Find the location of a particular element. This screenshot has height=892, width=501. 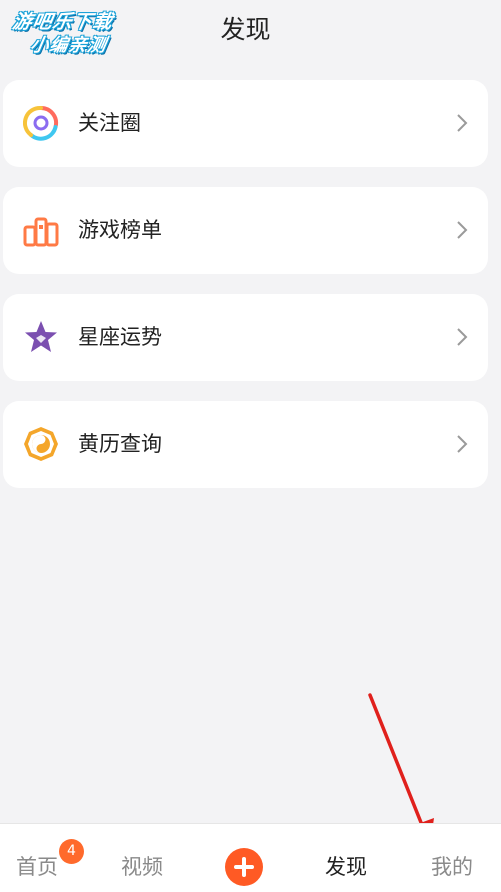

tab-mine: 我的 is located at coordinates (452, 867).